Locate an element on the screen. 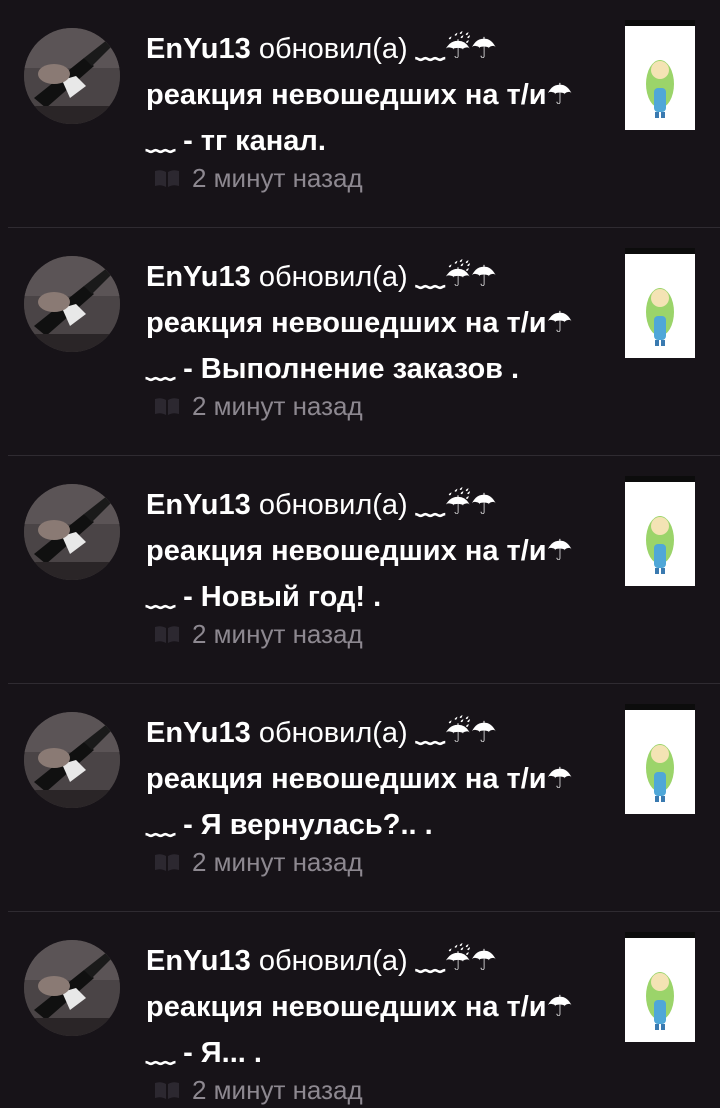 The image size is (720, 1108). chapter-title: - Новый год! . is located at coordinates (282, 597).